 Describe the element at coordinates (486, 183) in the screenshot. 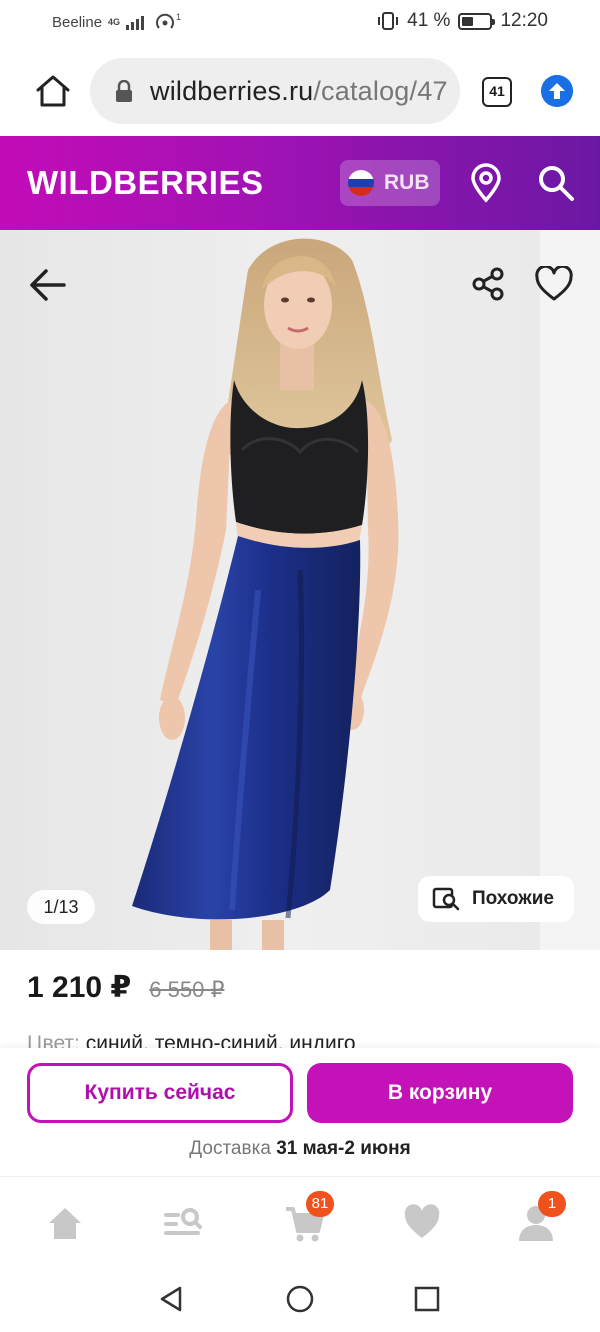

I see `location-pin-icon` at that location.